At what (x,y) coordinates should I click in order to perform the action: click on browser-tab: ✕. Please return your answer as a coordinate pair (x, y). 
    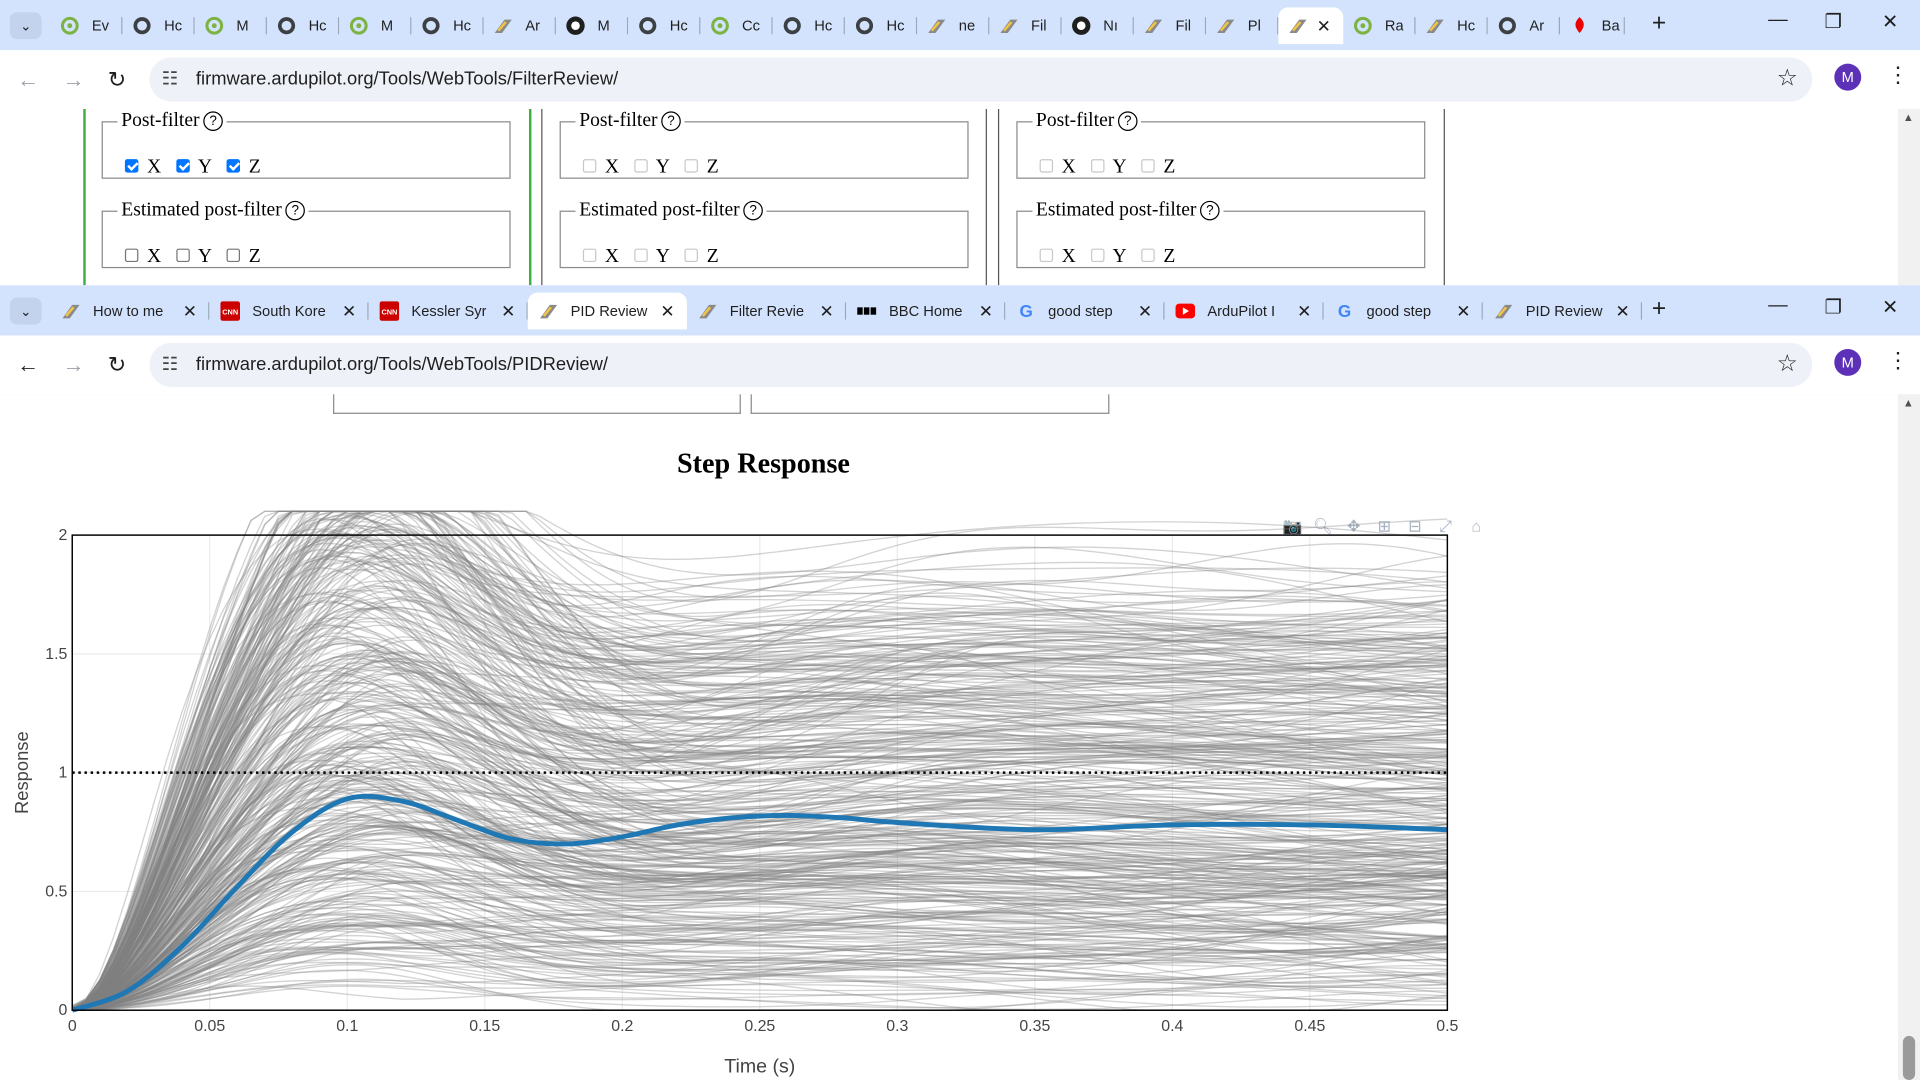
    Looking at the image, I should click on (1311, 26).